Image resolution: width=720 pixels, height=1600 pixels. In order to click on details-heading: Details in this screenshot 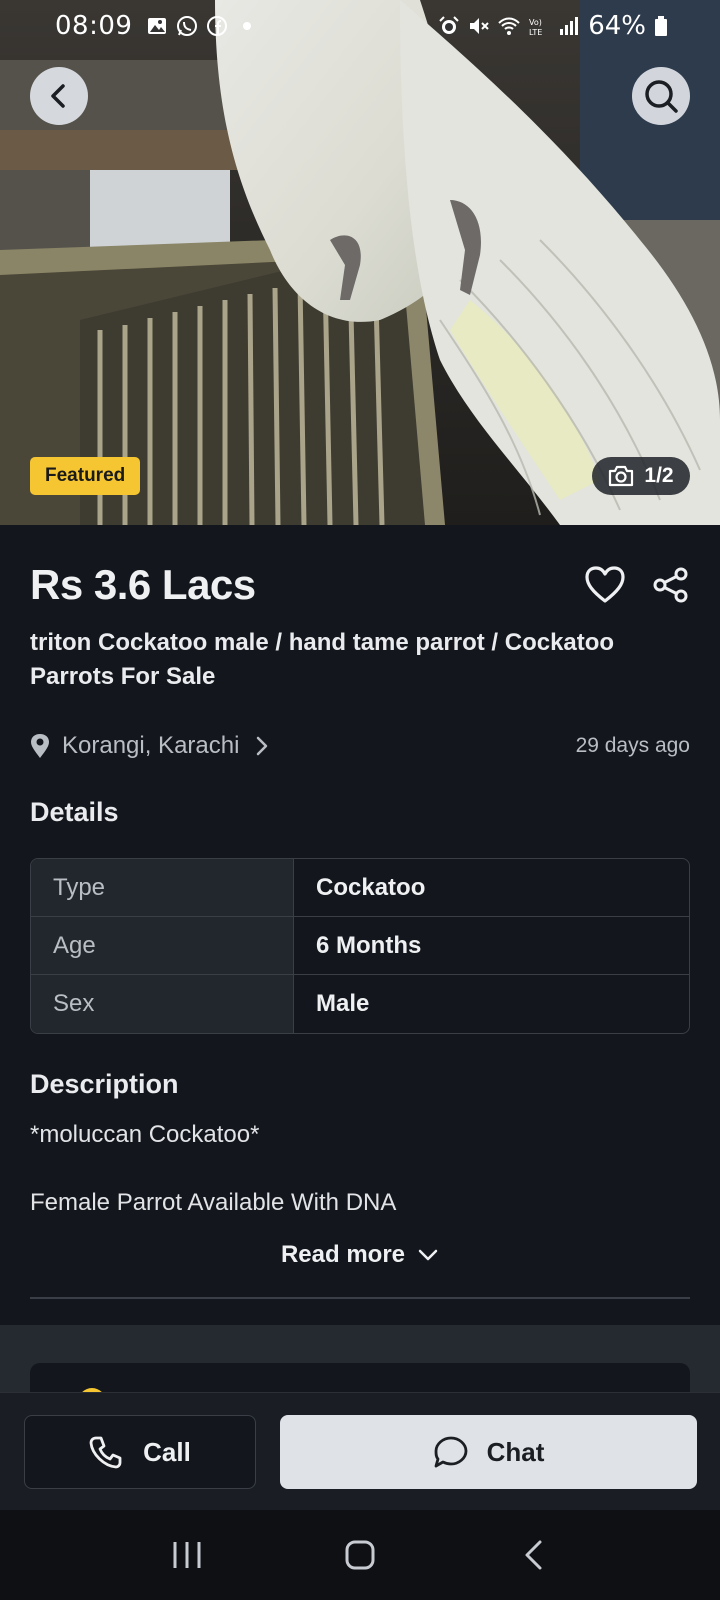, I will do `click(74, 812)`.